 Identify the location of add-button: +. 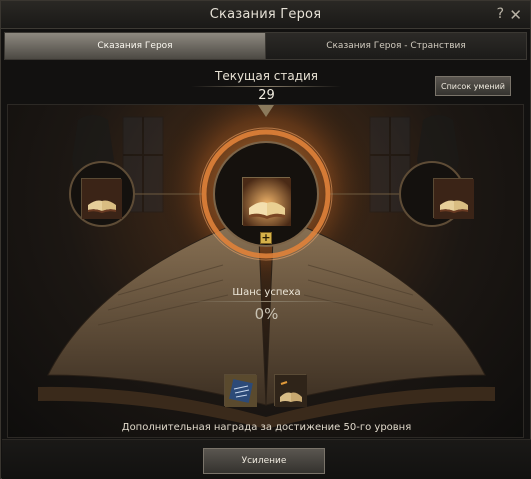
(266, 238).